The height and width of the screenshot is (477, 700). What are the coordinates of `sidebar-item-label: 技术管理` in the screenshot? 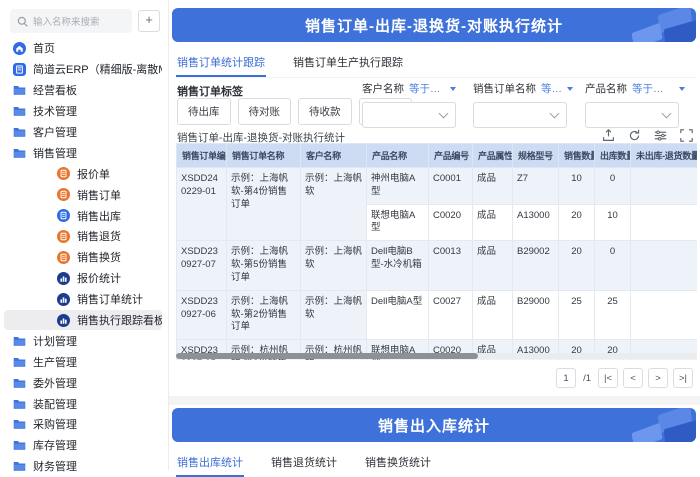 It's located at (55, 112).